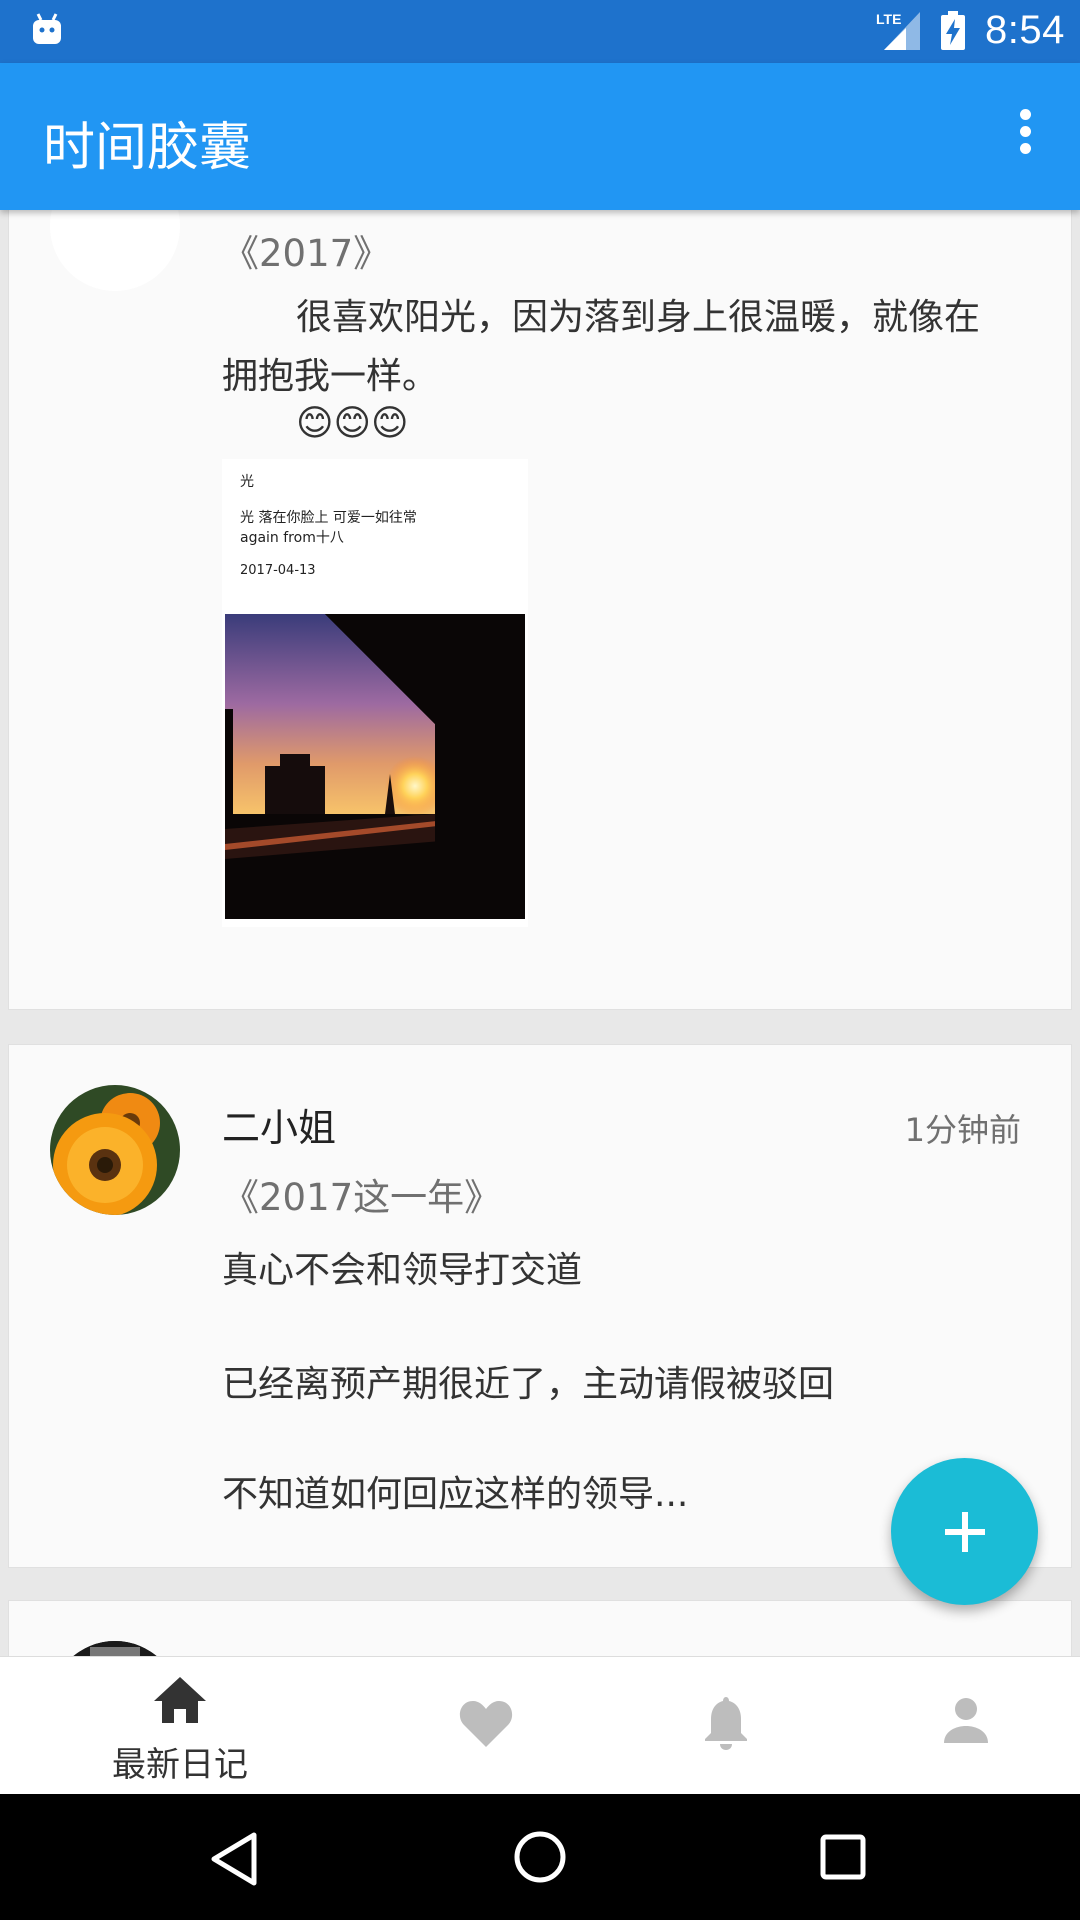 The width and height of the screenshot is (1080, 1920). I want to click on post-time: 1分钟前, so click(962, 1130).